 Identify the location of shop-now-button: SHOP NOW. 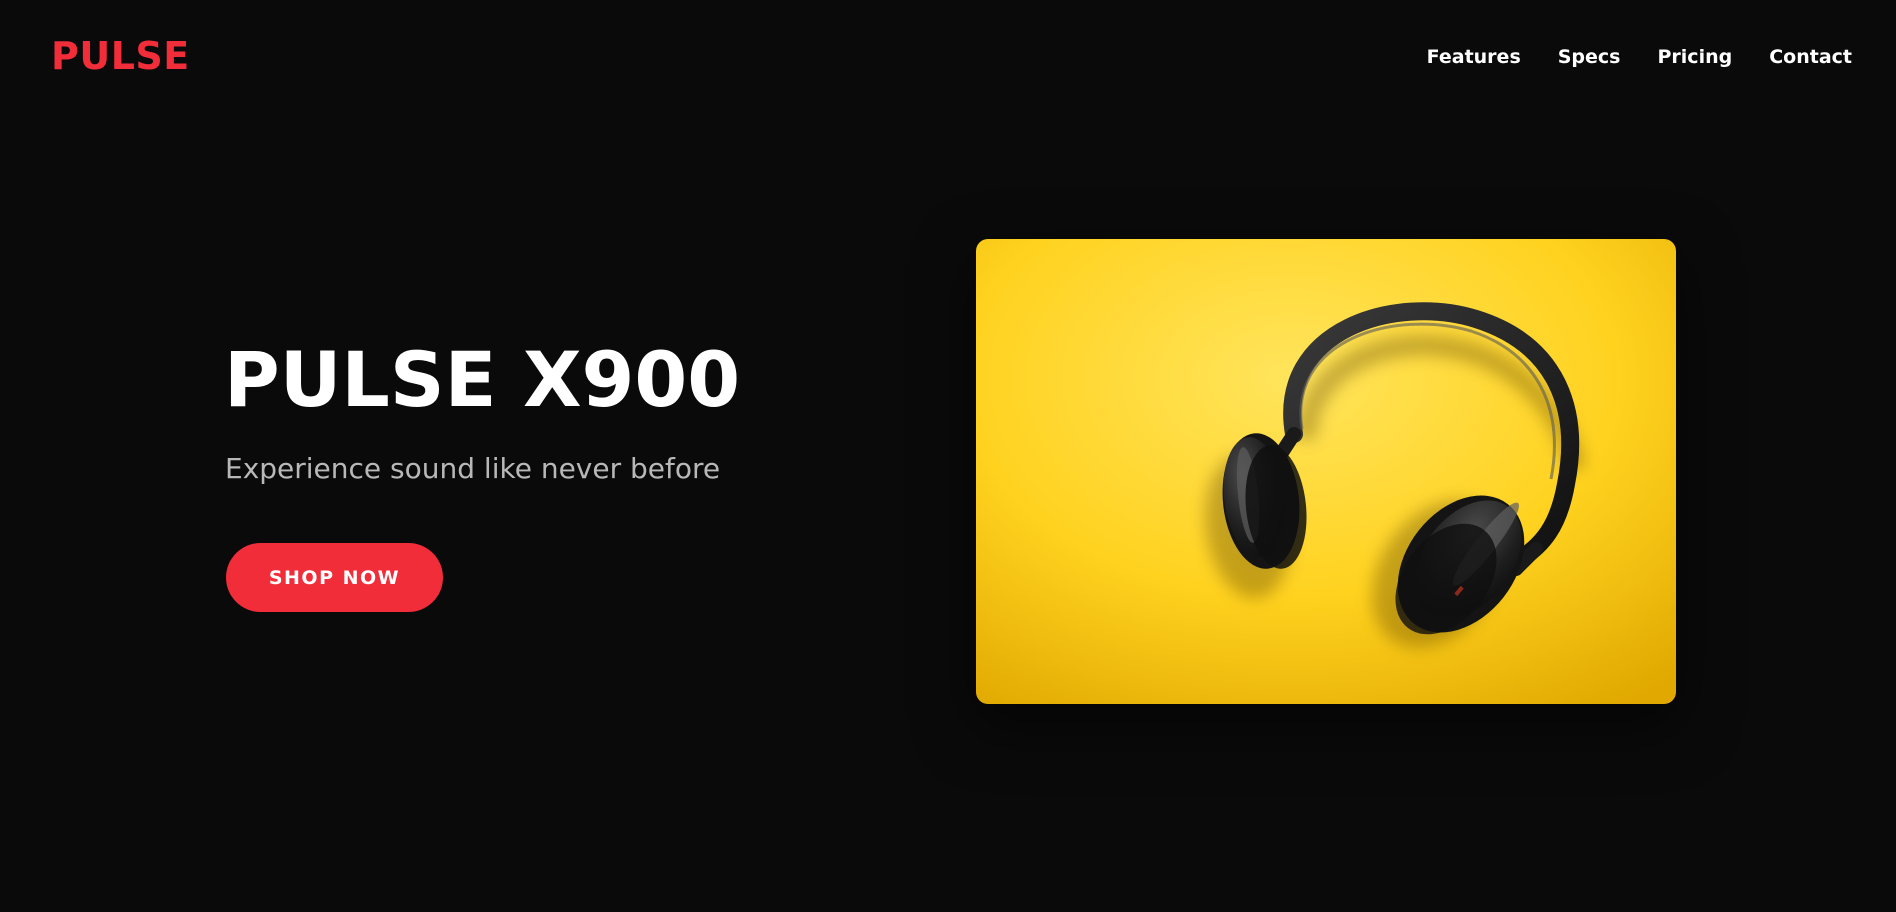
(334, 577).